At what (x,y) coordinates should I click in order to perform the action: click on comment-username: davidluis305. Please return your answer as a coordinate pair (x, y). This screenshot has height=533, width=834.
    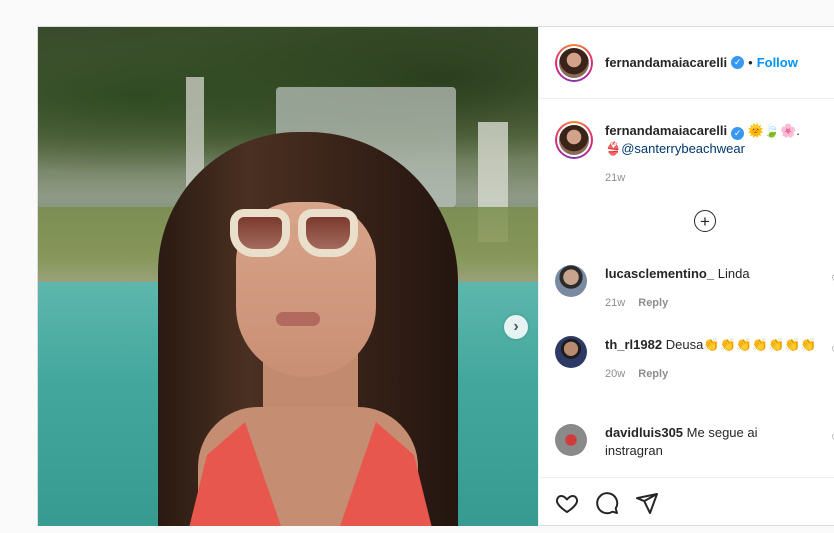
    Looking at the image, I should click on (644, 432).